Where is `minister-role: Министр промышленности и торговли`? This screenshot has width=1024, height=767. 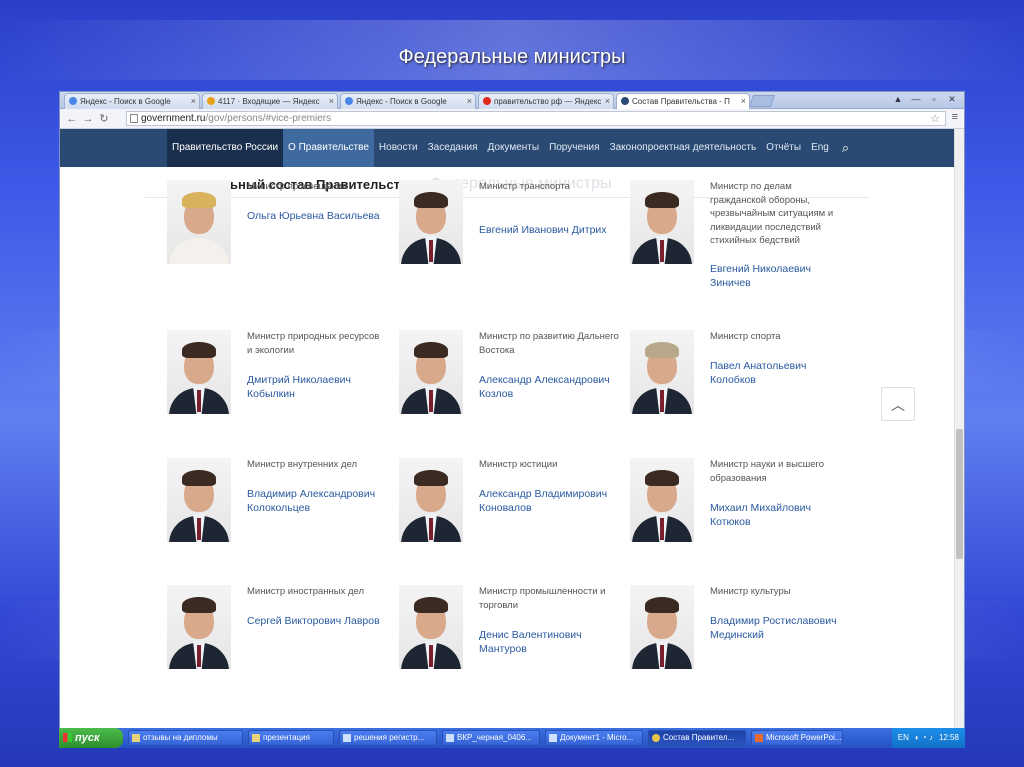 minister-role: Министр промышленности и торговли is located at coordinates (542, 598).